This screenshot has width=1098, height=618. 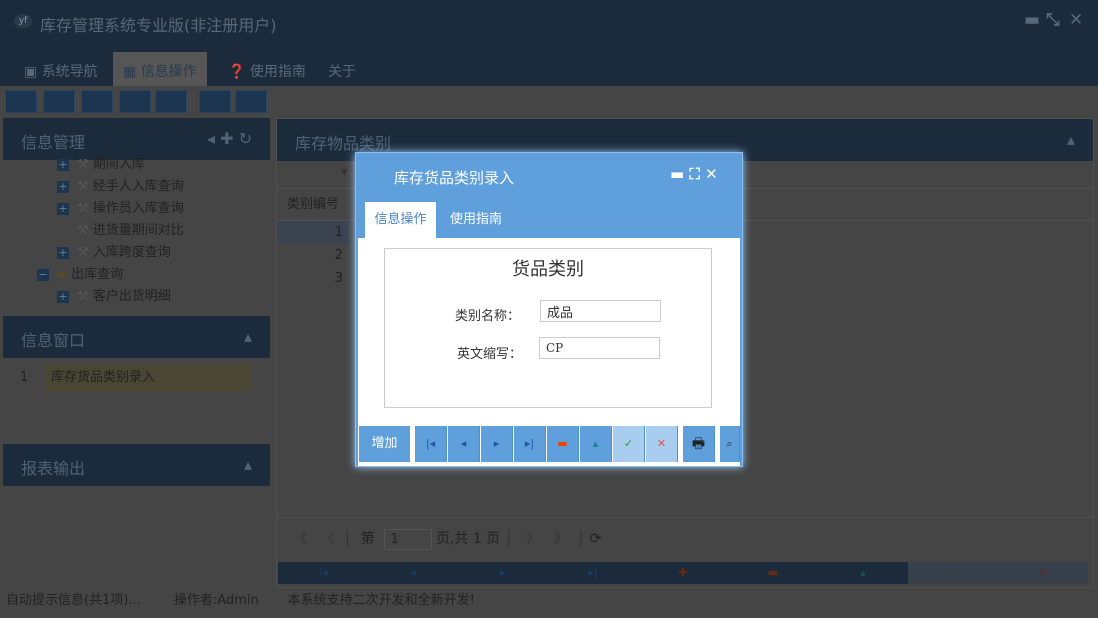 I want to click on tab-system-nav: ▣ 系统导航, so click(x=61, y=69).